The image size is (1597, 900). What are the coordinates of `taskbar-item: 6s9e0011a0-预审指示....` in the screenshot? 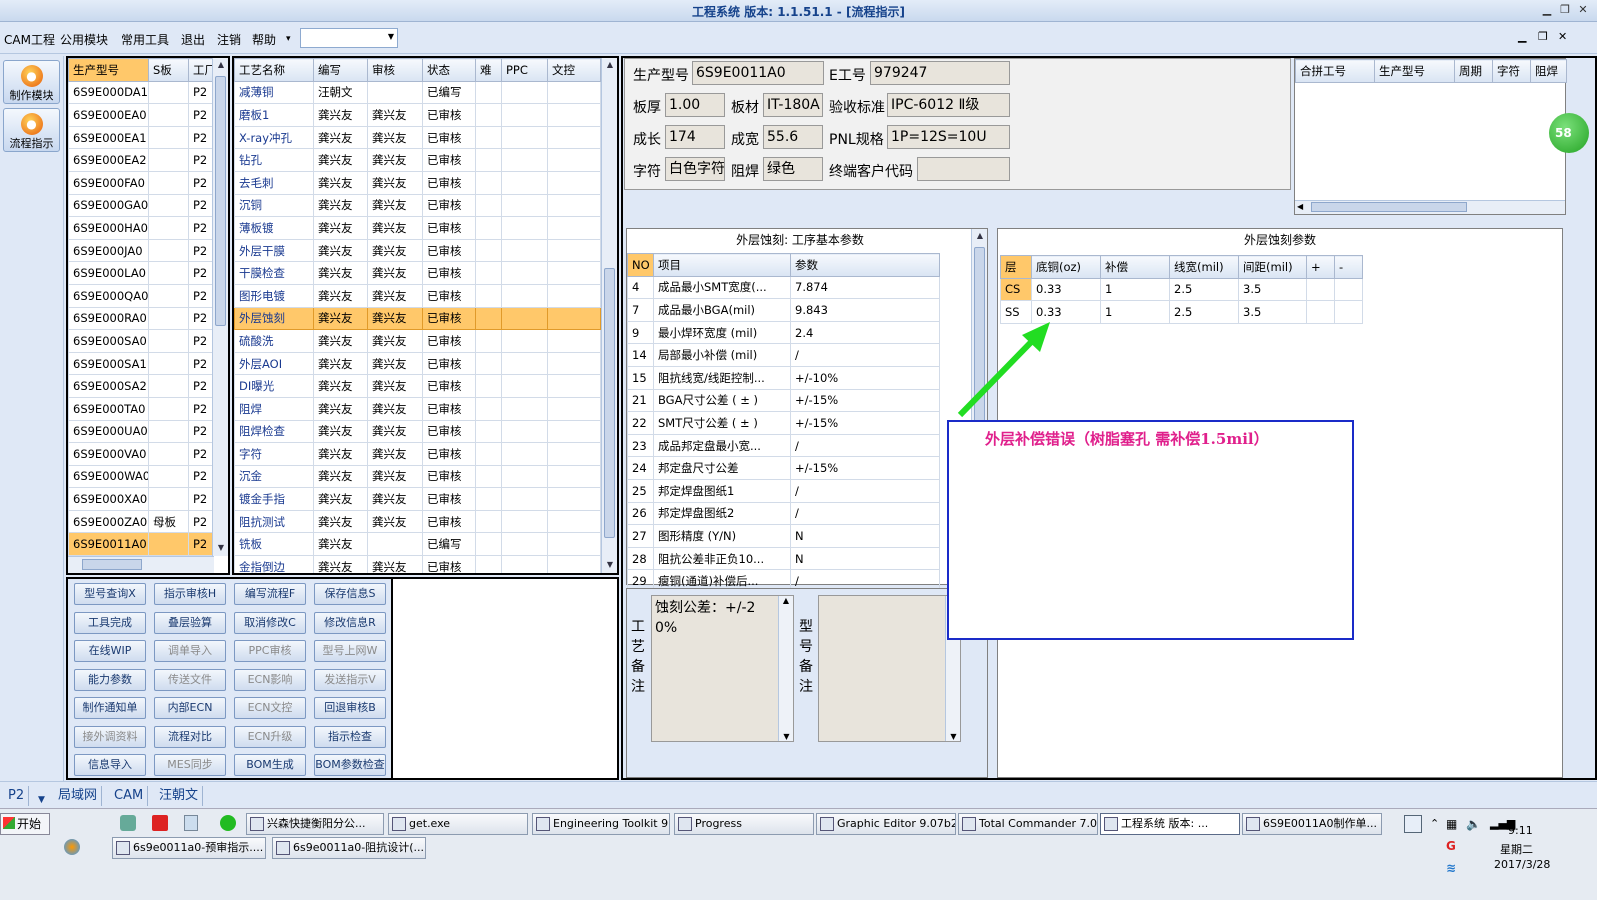 It's located at (189, 848).